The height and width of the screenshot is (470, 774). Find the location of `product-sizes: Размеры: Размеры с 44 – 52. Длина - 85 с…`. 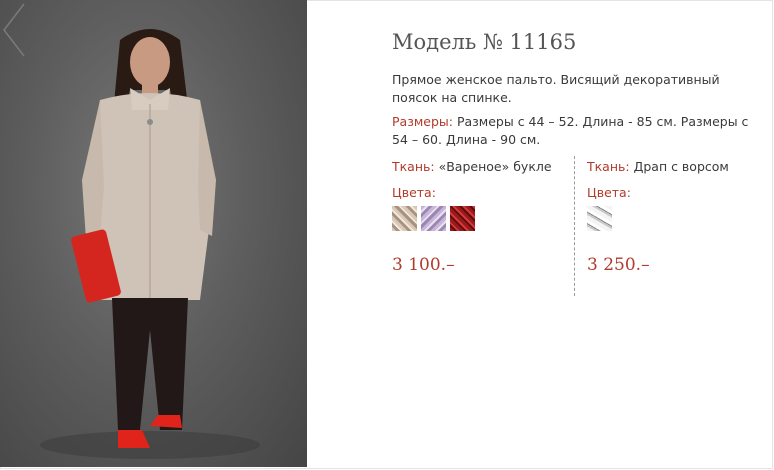

product-sizes: Размеры: Размеры с 44 – 52. Длина - 85 с… is located at coordinates (577, 131).